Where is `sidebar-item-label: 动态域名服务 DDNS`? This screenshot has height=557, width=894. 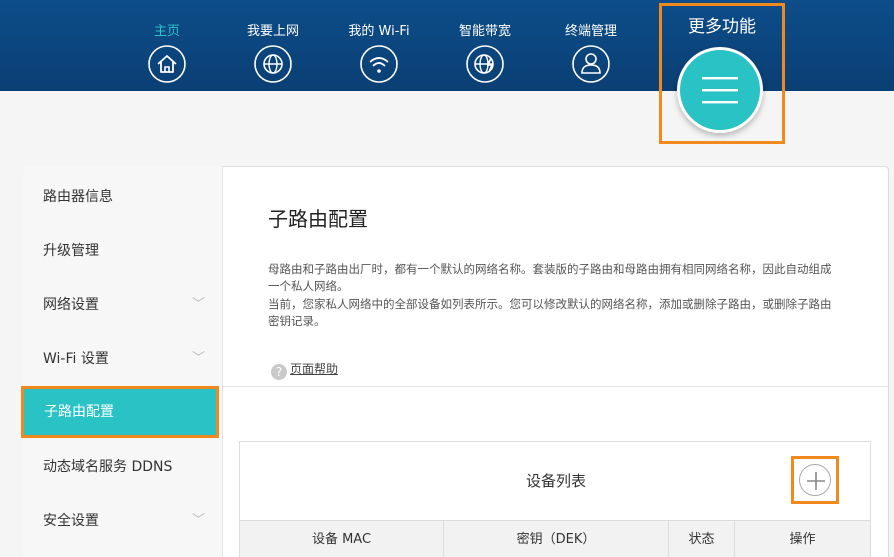 sidebar-item-label: 动态域名服务 DDNS is located at coordinates (108, 467).